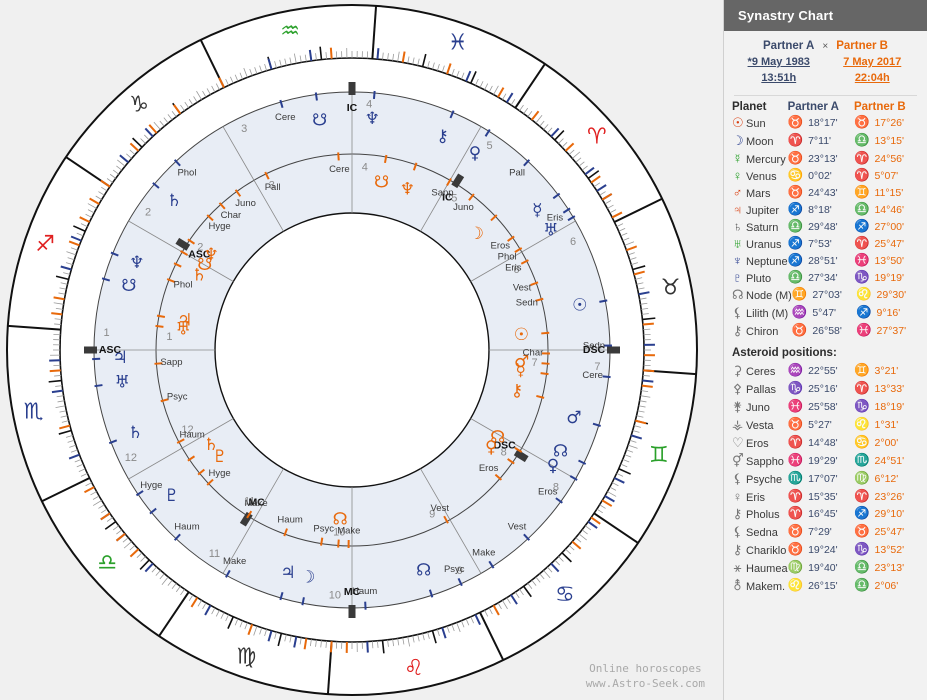 The width and height of the screenshot is (927, 700). I want to click on planet-name: Mars, so click(758, 193).